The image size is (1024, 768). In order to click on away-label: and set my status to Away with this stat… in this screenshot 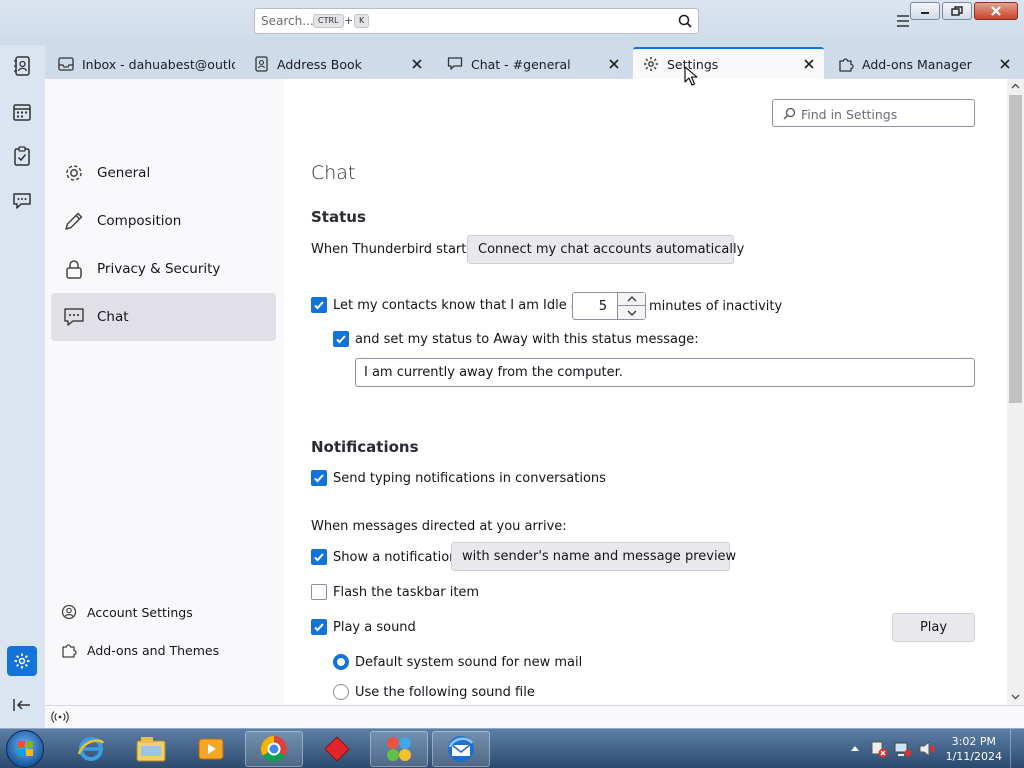, I will do `click(527, 339)`.